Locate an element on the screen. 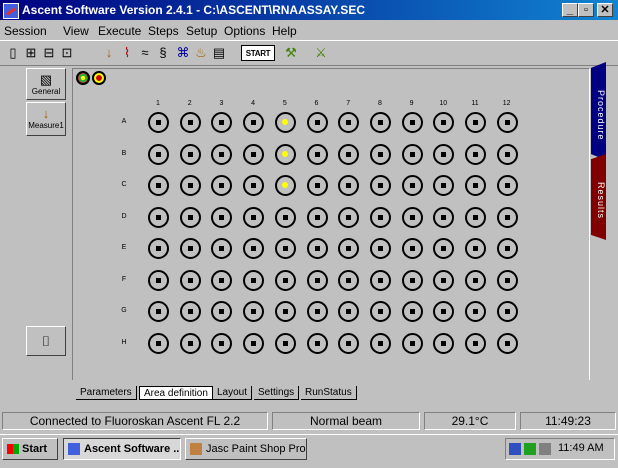  start-button: START is located at coordinates (258, 53).